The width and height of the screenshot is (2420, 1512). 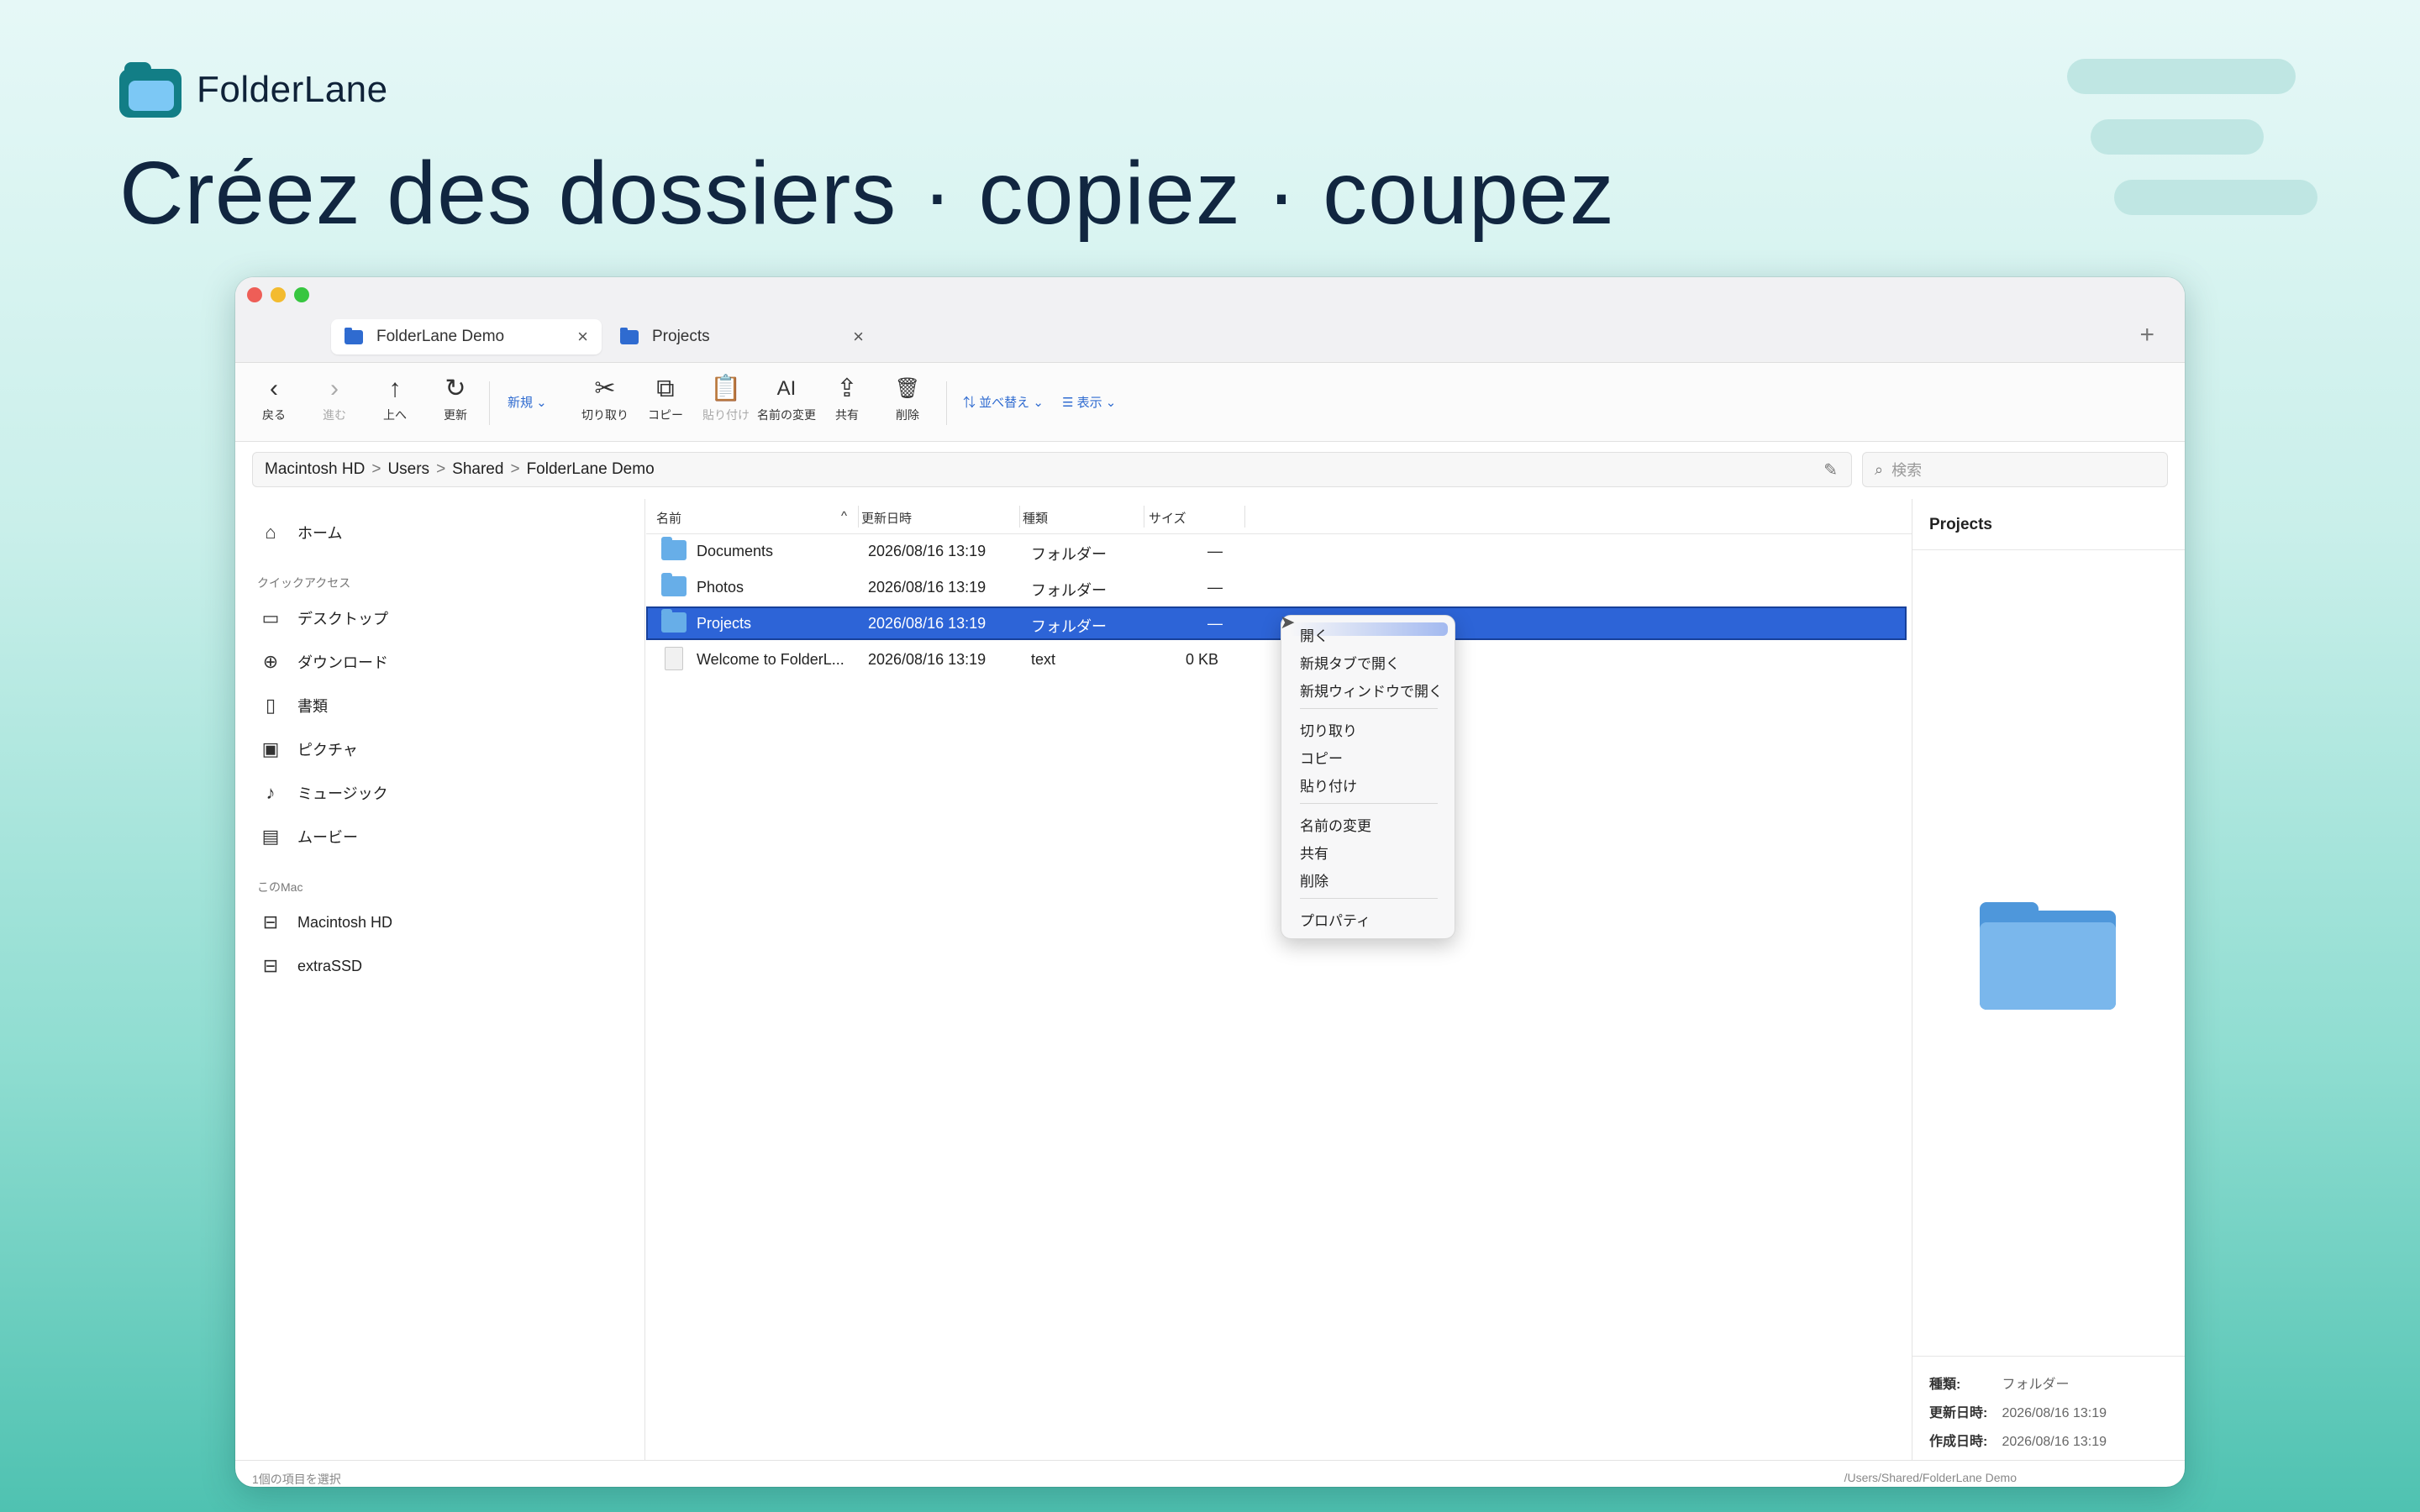 I want to click on menu-item-paste: 貼り付け, so click(x=1328, y=784).